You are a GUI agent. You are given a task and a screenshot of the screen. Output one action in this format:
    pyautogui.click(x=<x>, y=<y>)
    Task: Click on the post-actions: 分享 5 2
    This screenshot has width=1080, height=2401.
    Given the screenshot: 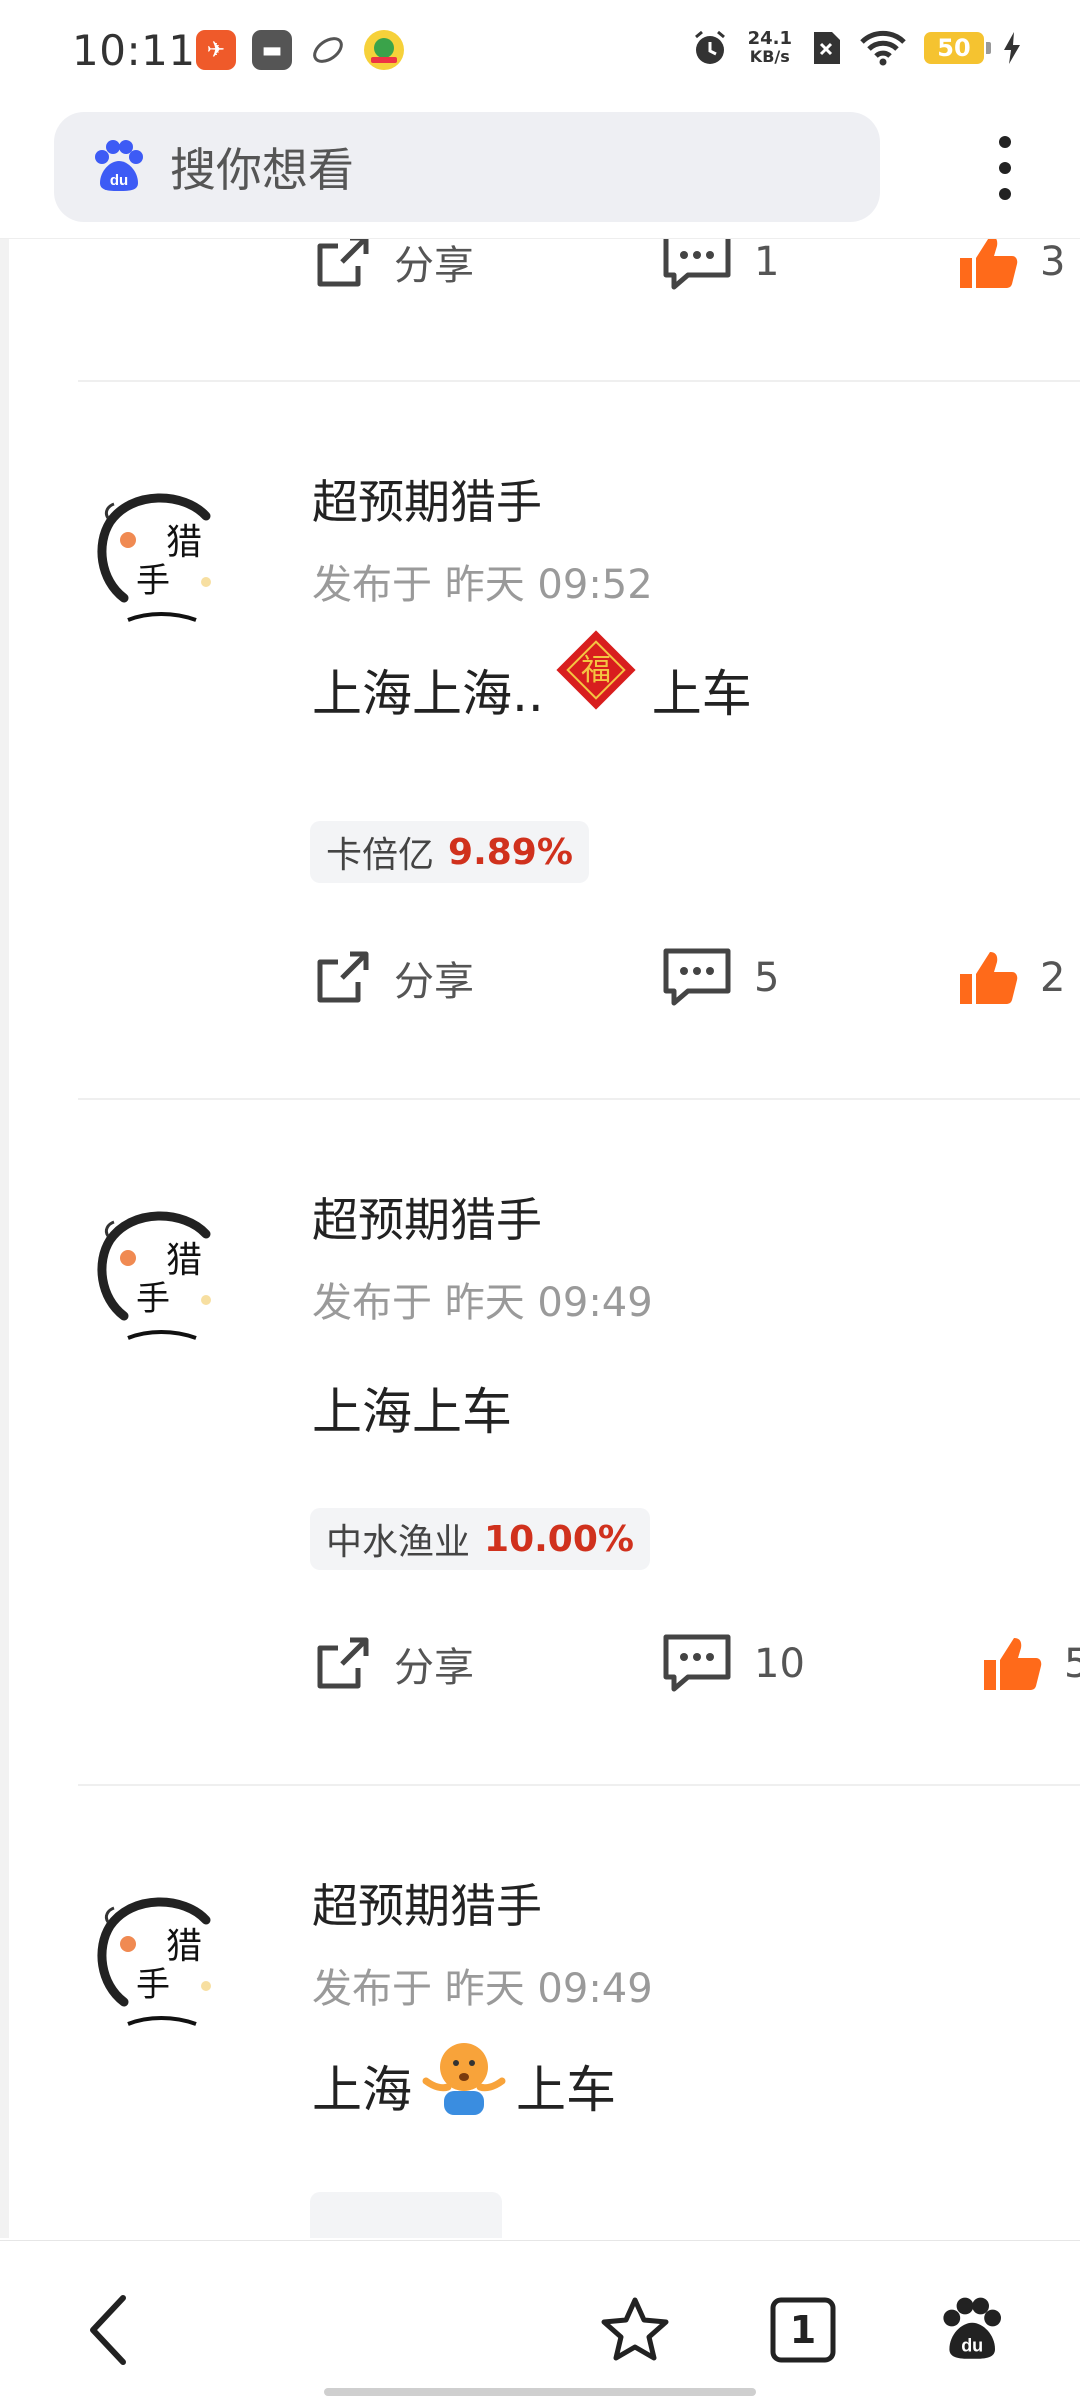 What is the action you would take?
    pyautogui.click(x=696, y=978)
    